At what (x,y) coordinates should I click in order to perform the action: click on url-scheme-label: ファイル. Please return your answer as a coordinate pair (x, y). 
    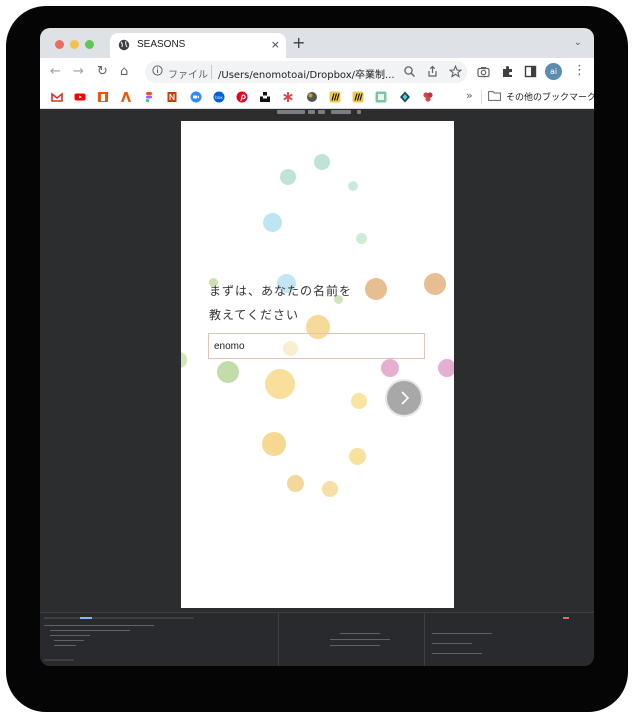
    Looking at the image, I should click on (188, 75).